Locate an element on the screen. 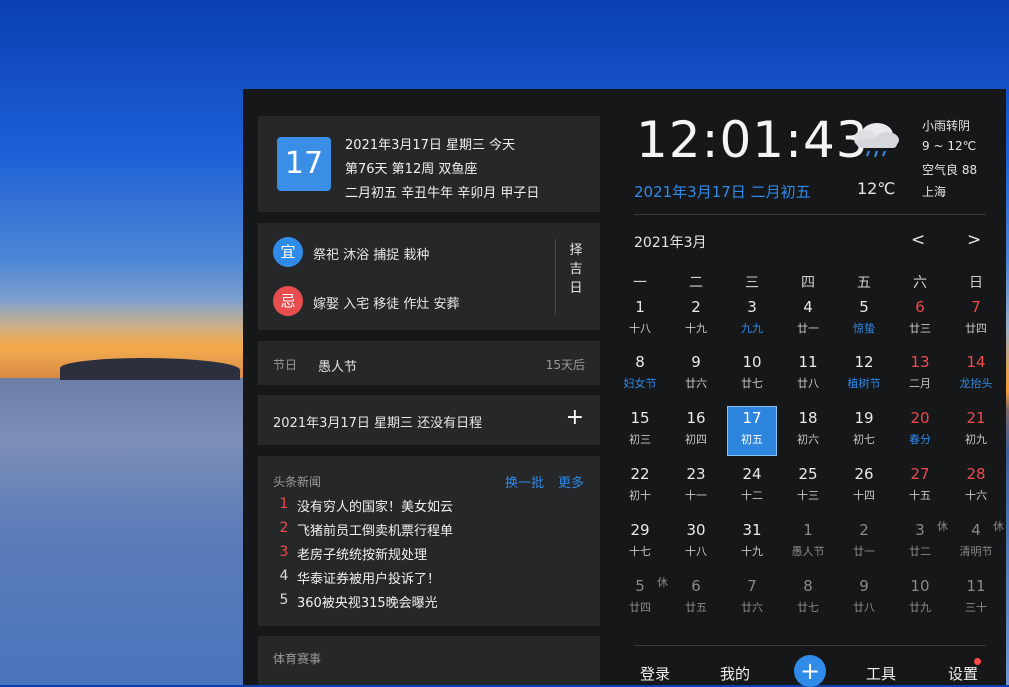 This screenshot has width=1009, height=687. weather-city: 上海 is located at coordinates (934, 192).